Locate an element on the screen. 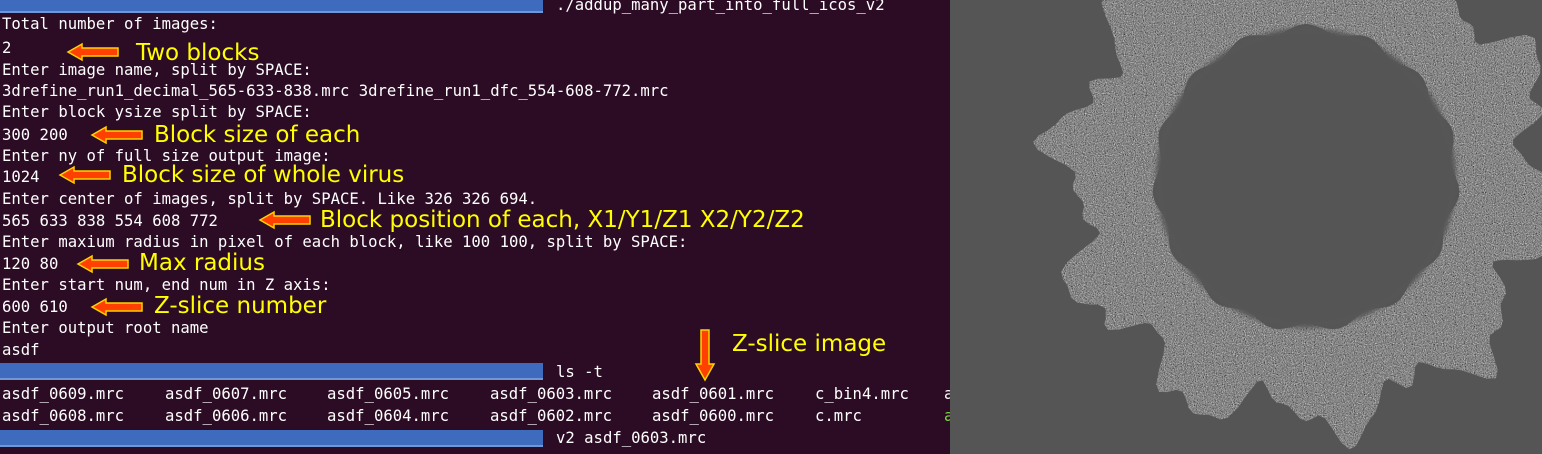 The width and height of the screenshot is (1542, 454). file-entry: asdf_0605.mrc is located at coordinates (388, 394).